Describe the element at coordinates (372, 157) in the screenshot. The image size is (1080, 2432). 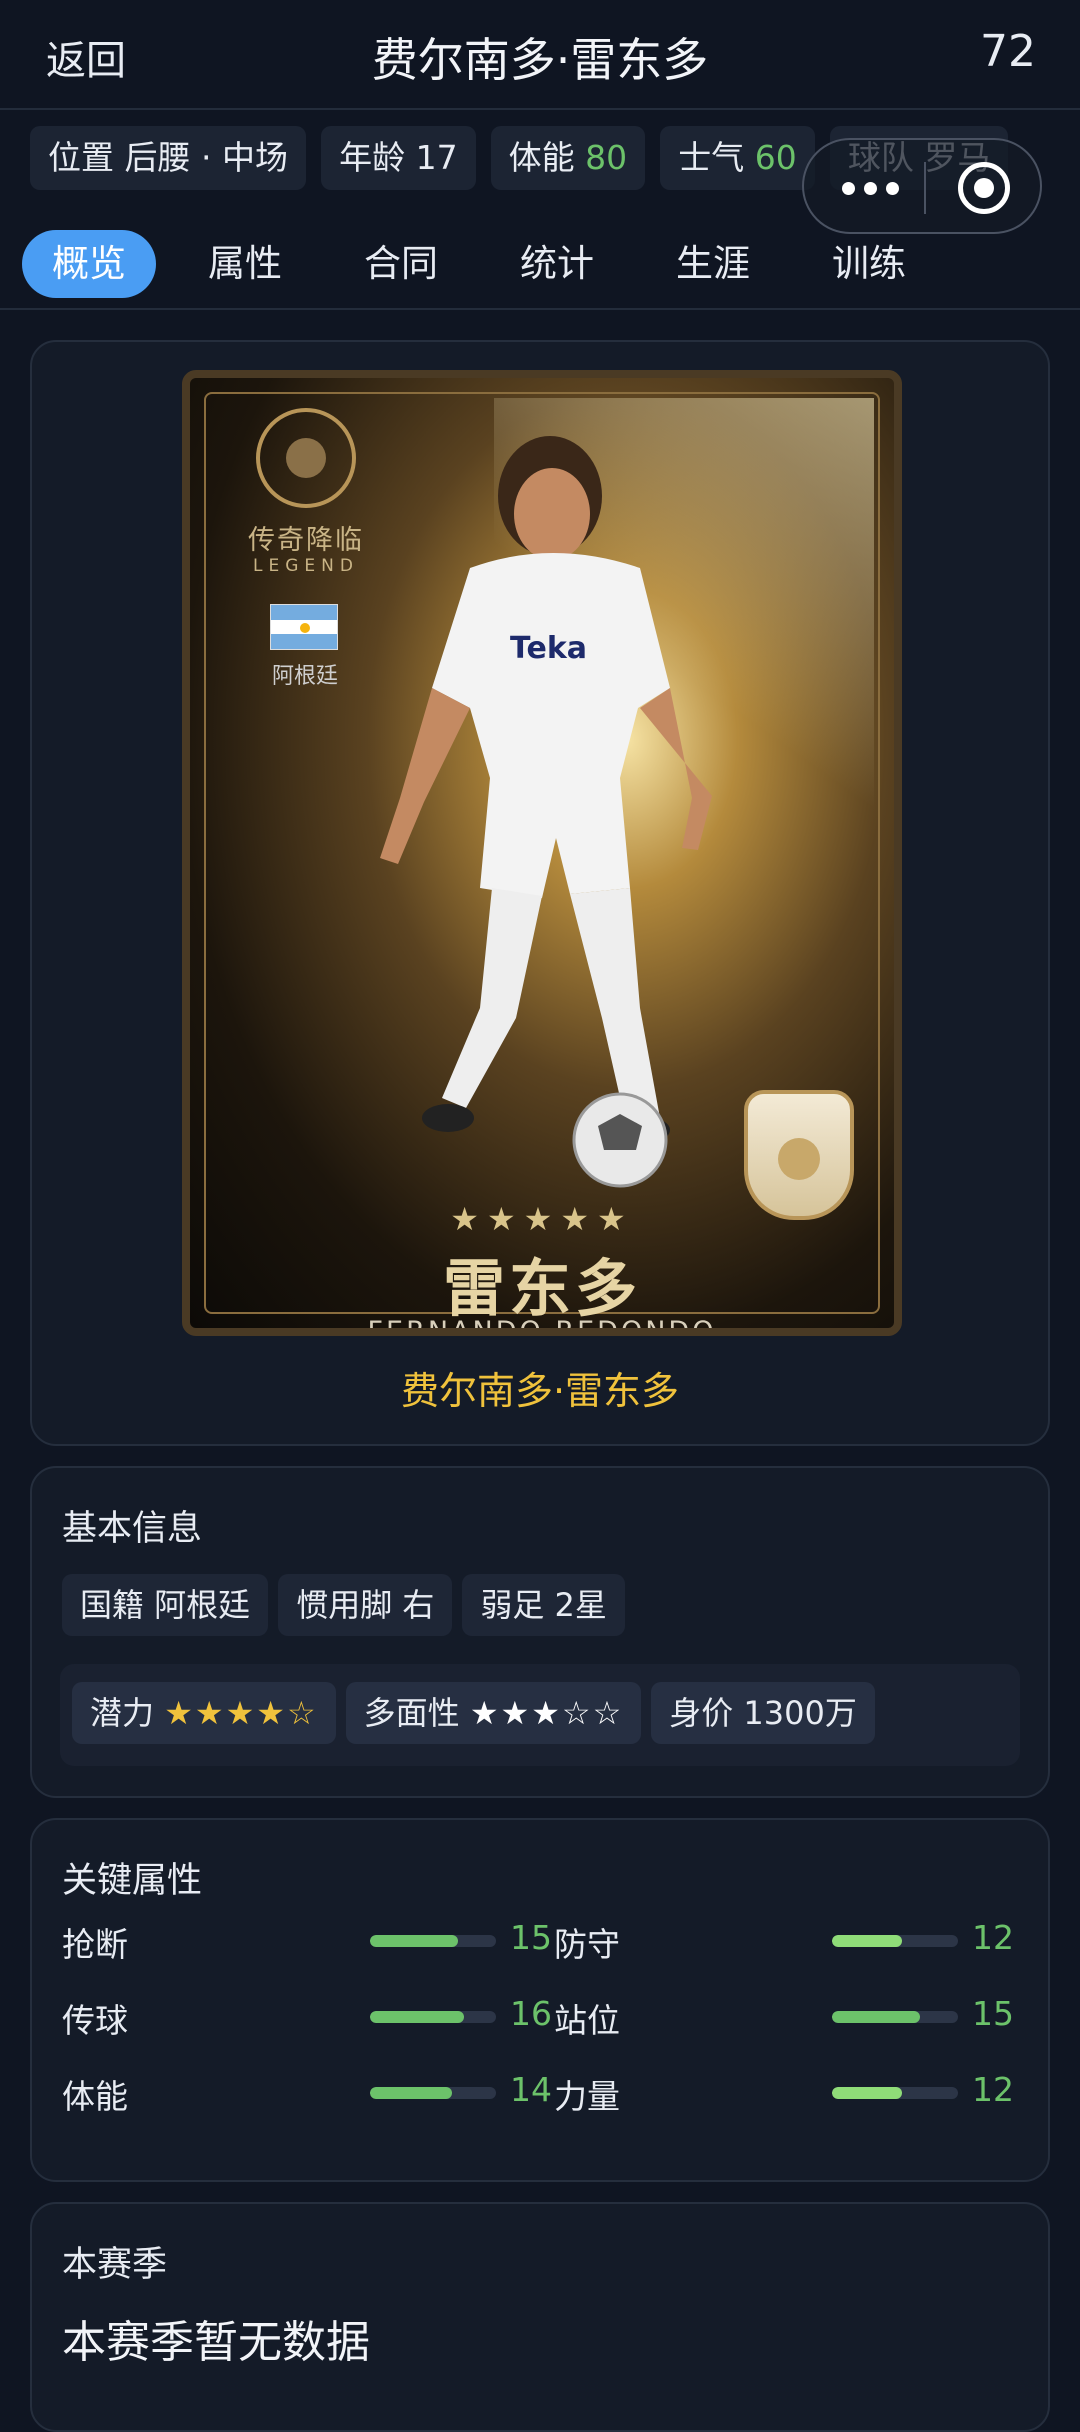
I see `chip-label: 年龄` at that location.